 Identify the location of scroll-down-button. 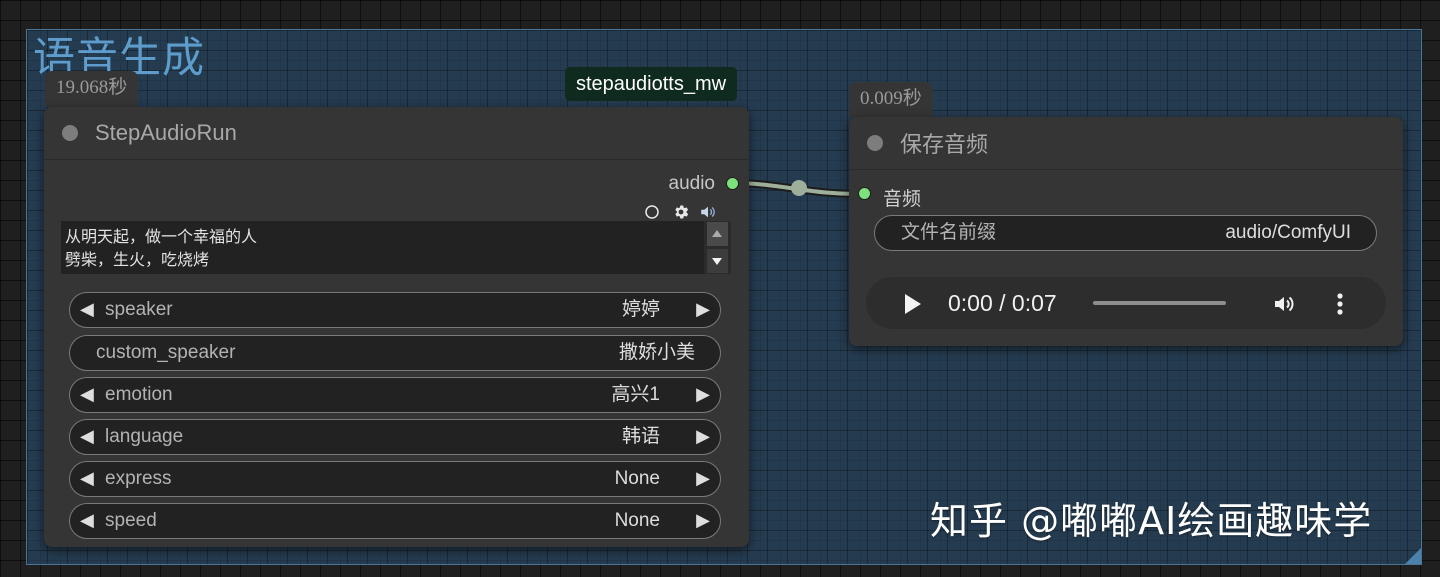
(717, 261).